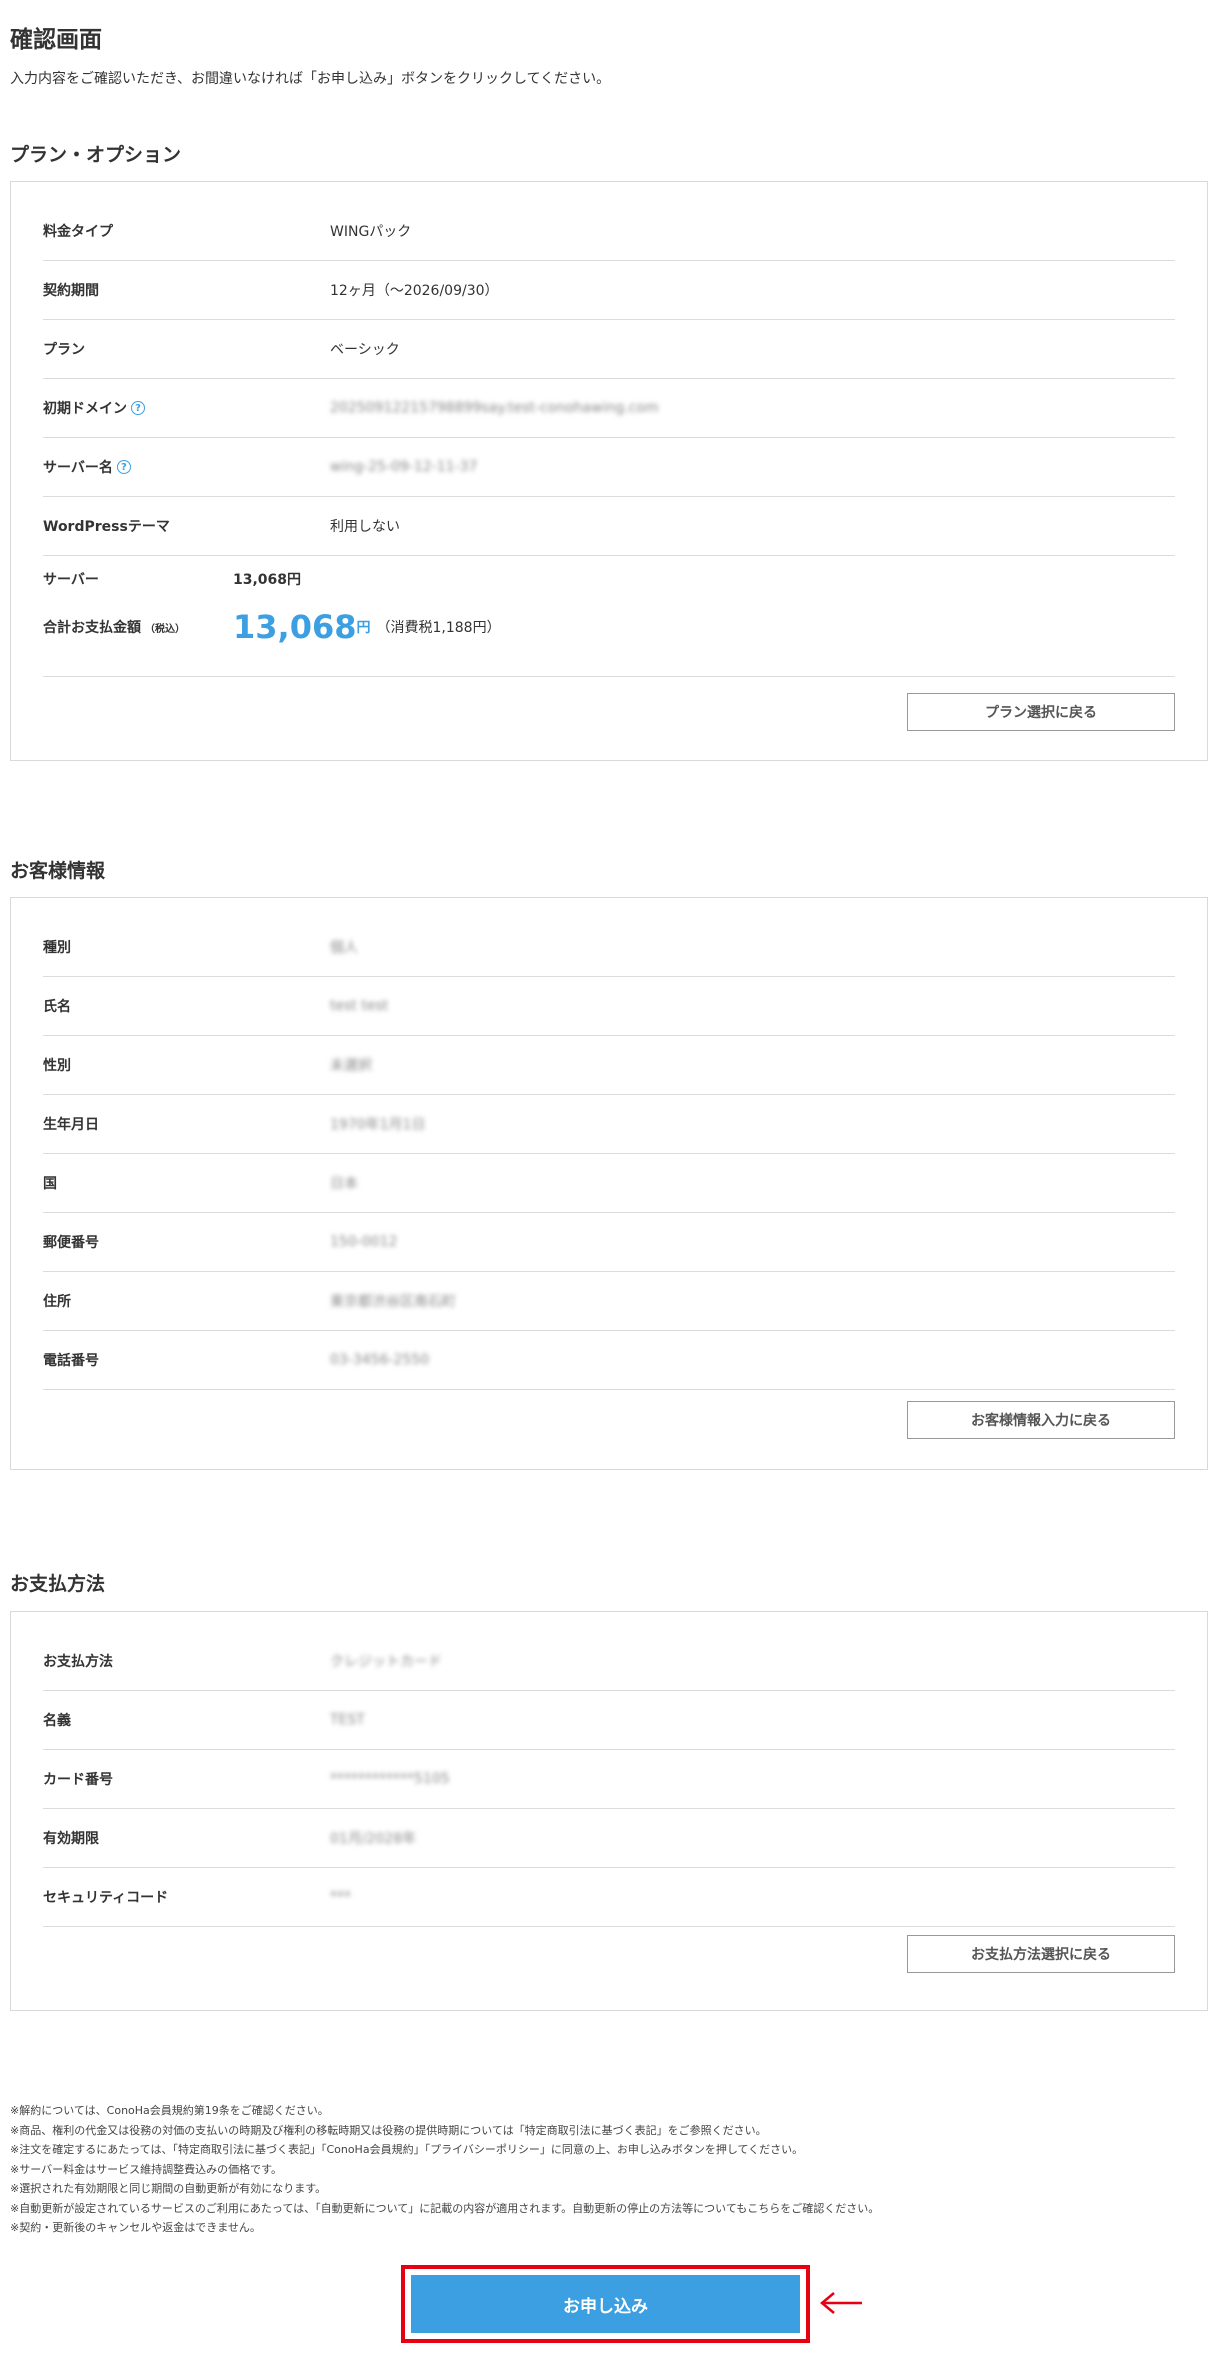 This screenshot has height=2370, width=1220. I want to click on customer-row-name: 氏名 test test, so click(609, 1006).